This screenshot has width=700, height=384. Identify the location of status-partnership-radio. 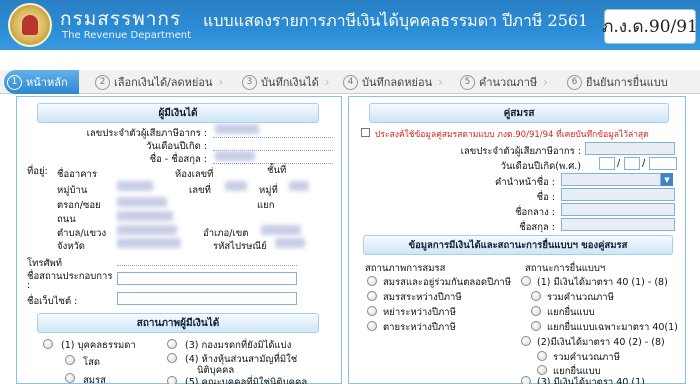
(172, 358).